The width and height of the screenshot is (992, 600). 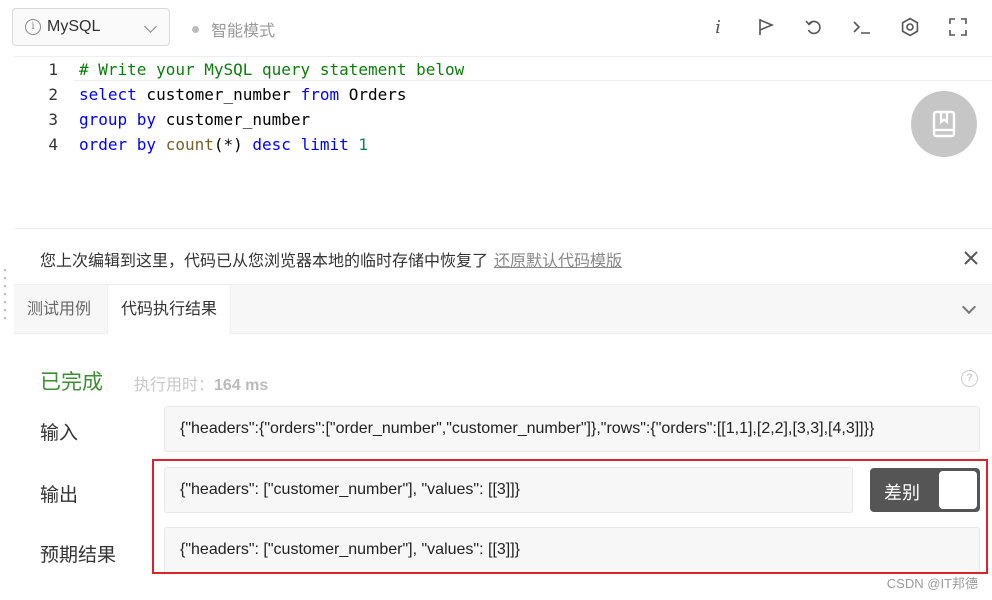 I want to click on restore-notice: 您上次编辑到这里，代码已从您浏览器本地的临时存储中恢复了 还原默认代码模版, so click(x=503, y=256).